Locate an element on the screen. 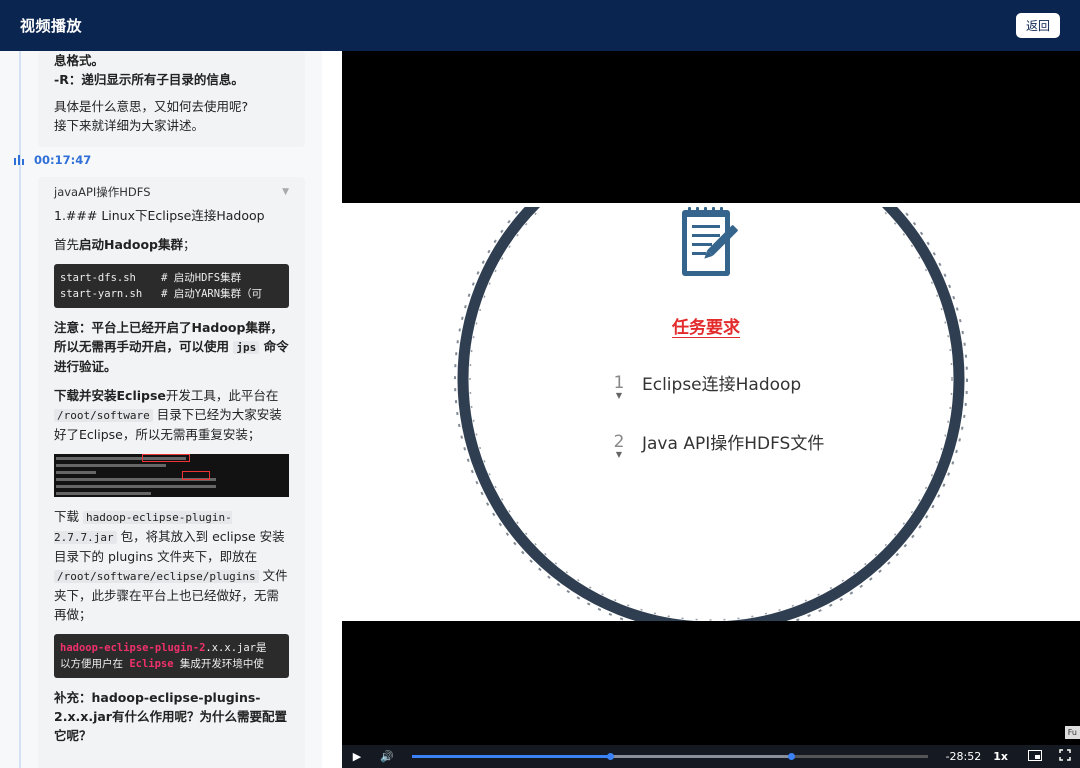 The height and width of the screenshot is (768, 1080). fullscreen-tooltip: Fu is located at coordinates (1072, 732).